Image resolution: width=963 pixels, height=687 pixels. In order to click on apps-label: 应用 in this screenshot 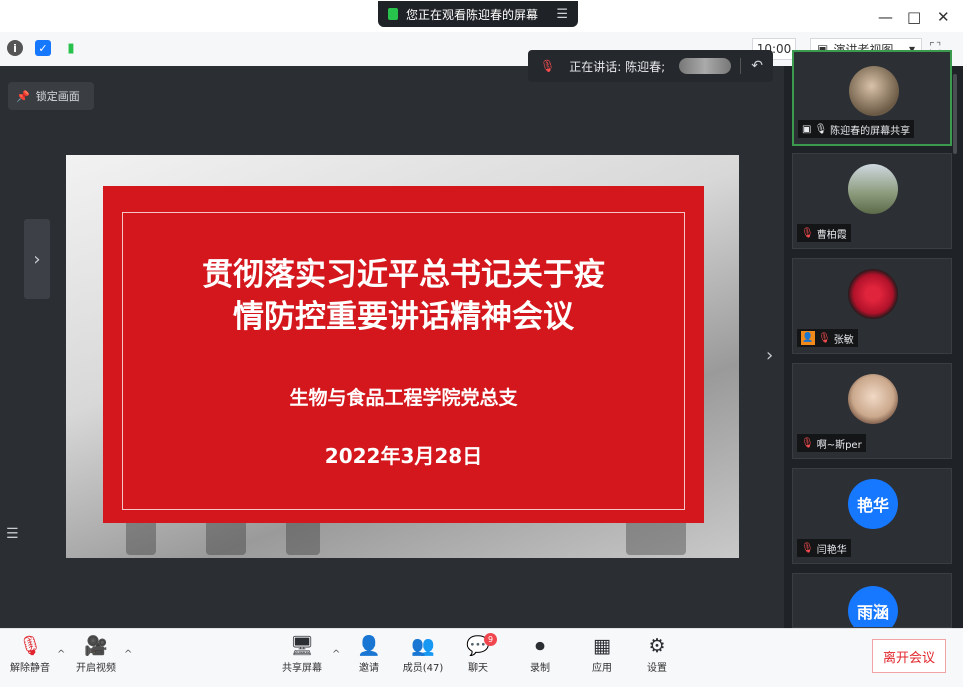, I will do `click(602, 668)`.